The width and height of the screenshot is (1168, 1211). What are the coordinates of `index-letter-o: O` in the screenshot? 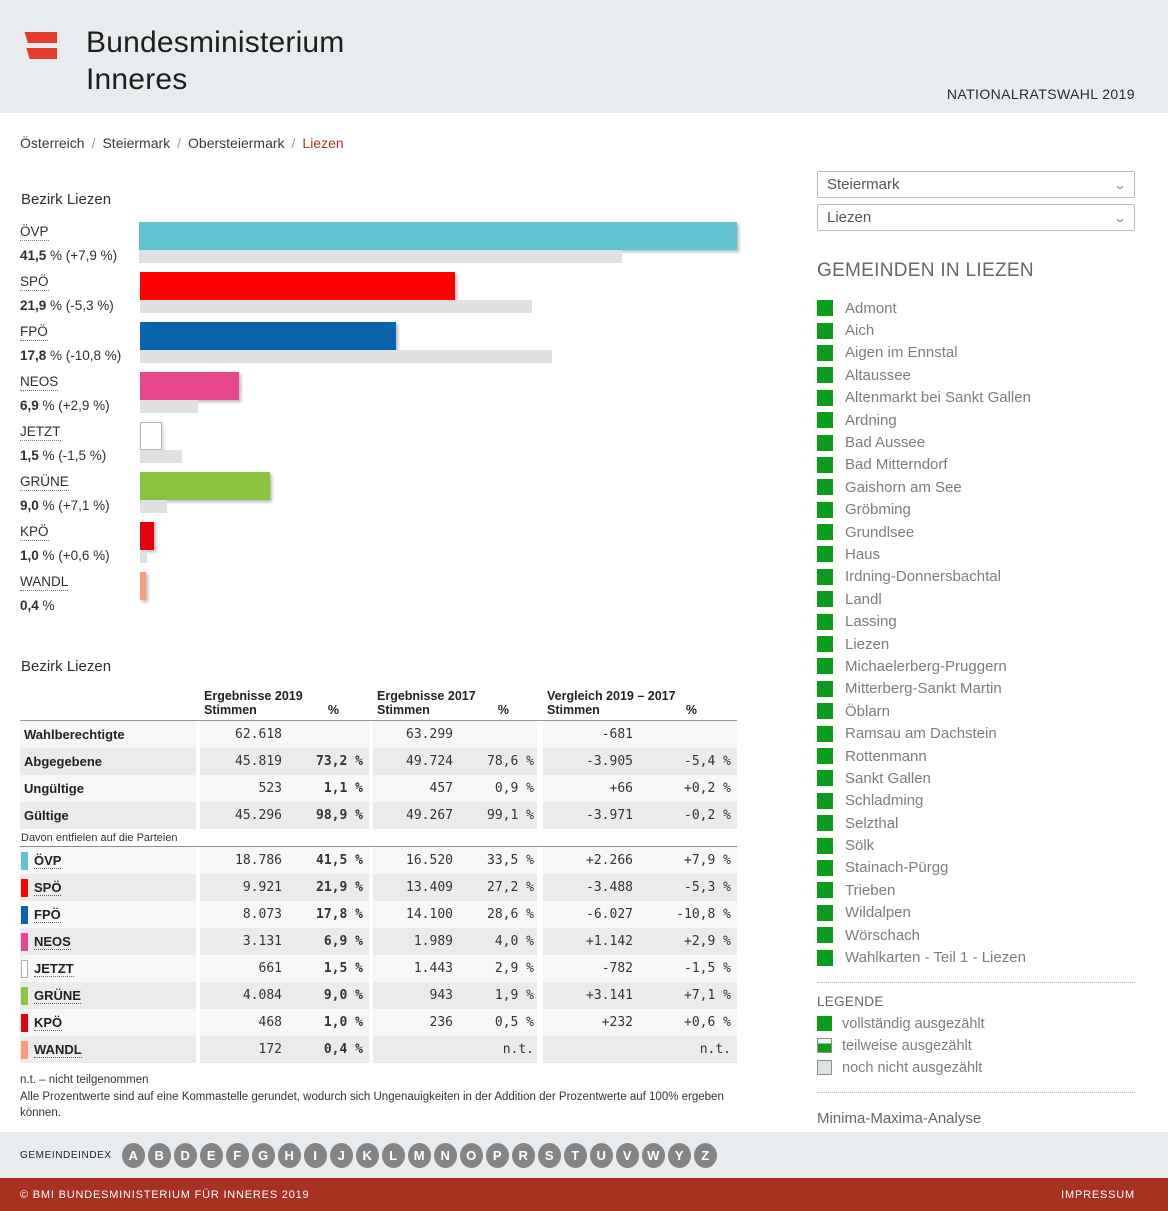 It's located at (471, 1155).